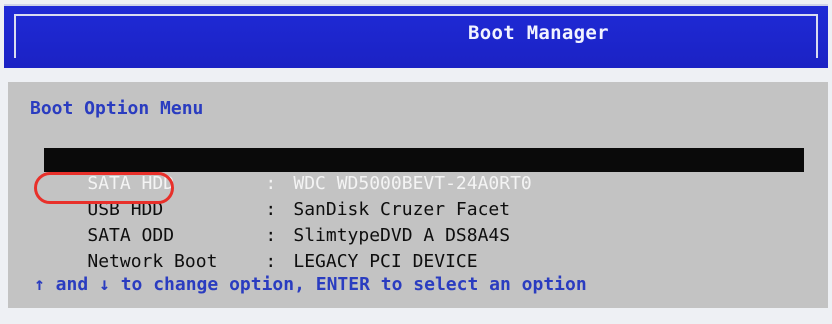 This screenshot has width=832, height=324. Describe the element at coordinates (424, 171) in the screenshot. I see `boot-option-sata-hdd: SATA HDD: WDC WD5000BEVT-24A0RT0` at that location.